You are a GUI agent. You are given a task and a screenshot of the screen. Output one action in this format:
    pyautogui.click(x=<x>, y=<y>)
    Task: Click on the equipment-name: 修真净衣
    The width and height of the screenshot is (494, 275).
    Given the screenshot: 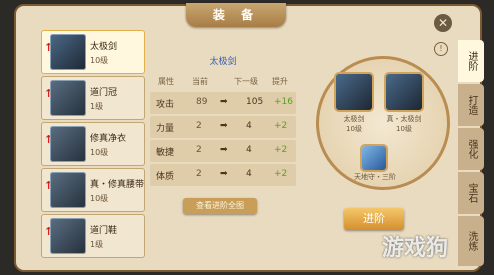 What is the action you would take?
    pyautogui.click(x=108, y=139)
    